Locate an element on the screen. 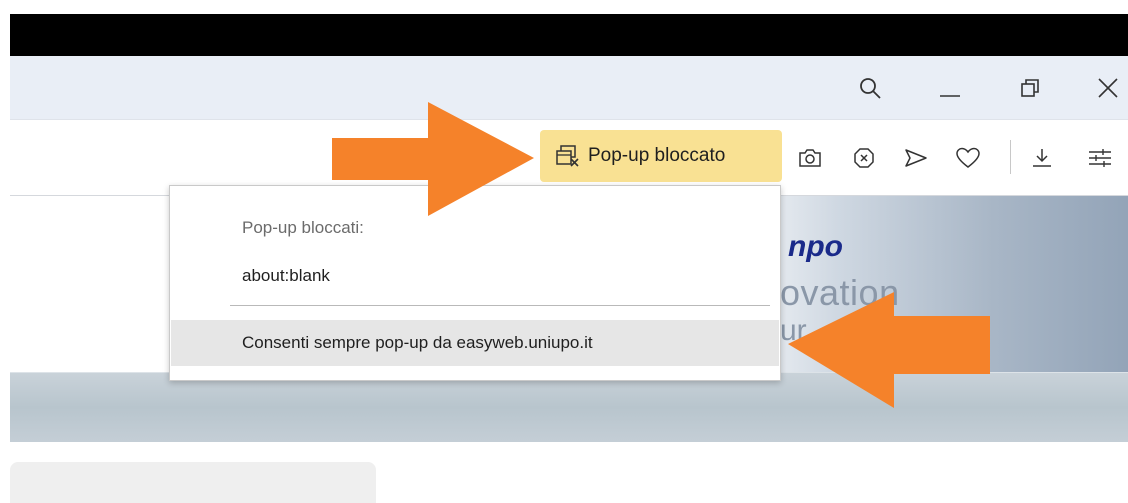 The height and width of the screenshot is (503, 1128). blocked-popup-link: about:blank is located at coordinates (286, 276).